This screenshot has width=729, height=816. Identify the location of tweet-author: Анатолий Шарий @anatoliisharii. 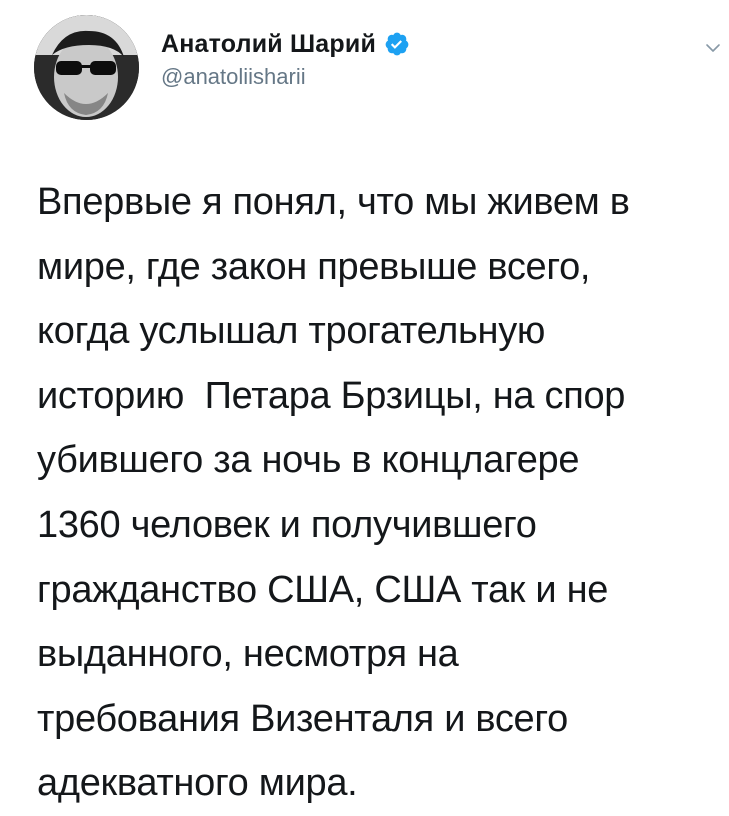
(285, 58).